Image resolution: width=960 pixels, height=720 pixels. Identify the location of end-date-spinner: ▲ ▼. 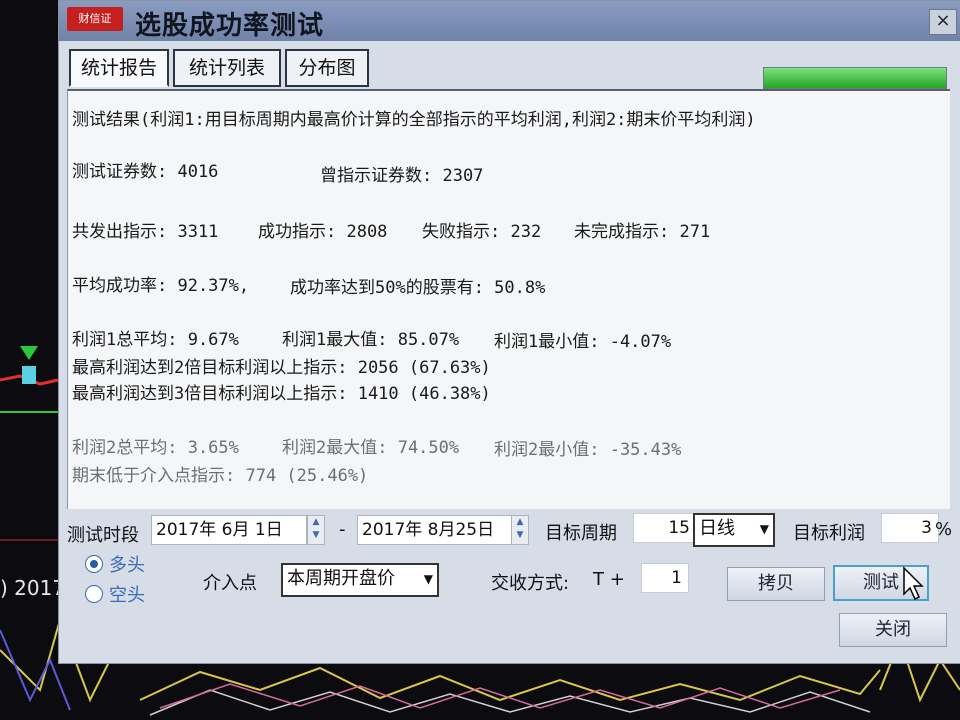
(520, 530).